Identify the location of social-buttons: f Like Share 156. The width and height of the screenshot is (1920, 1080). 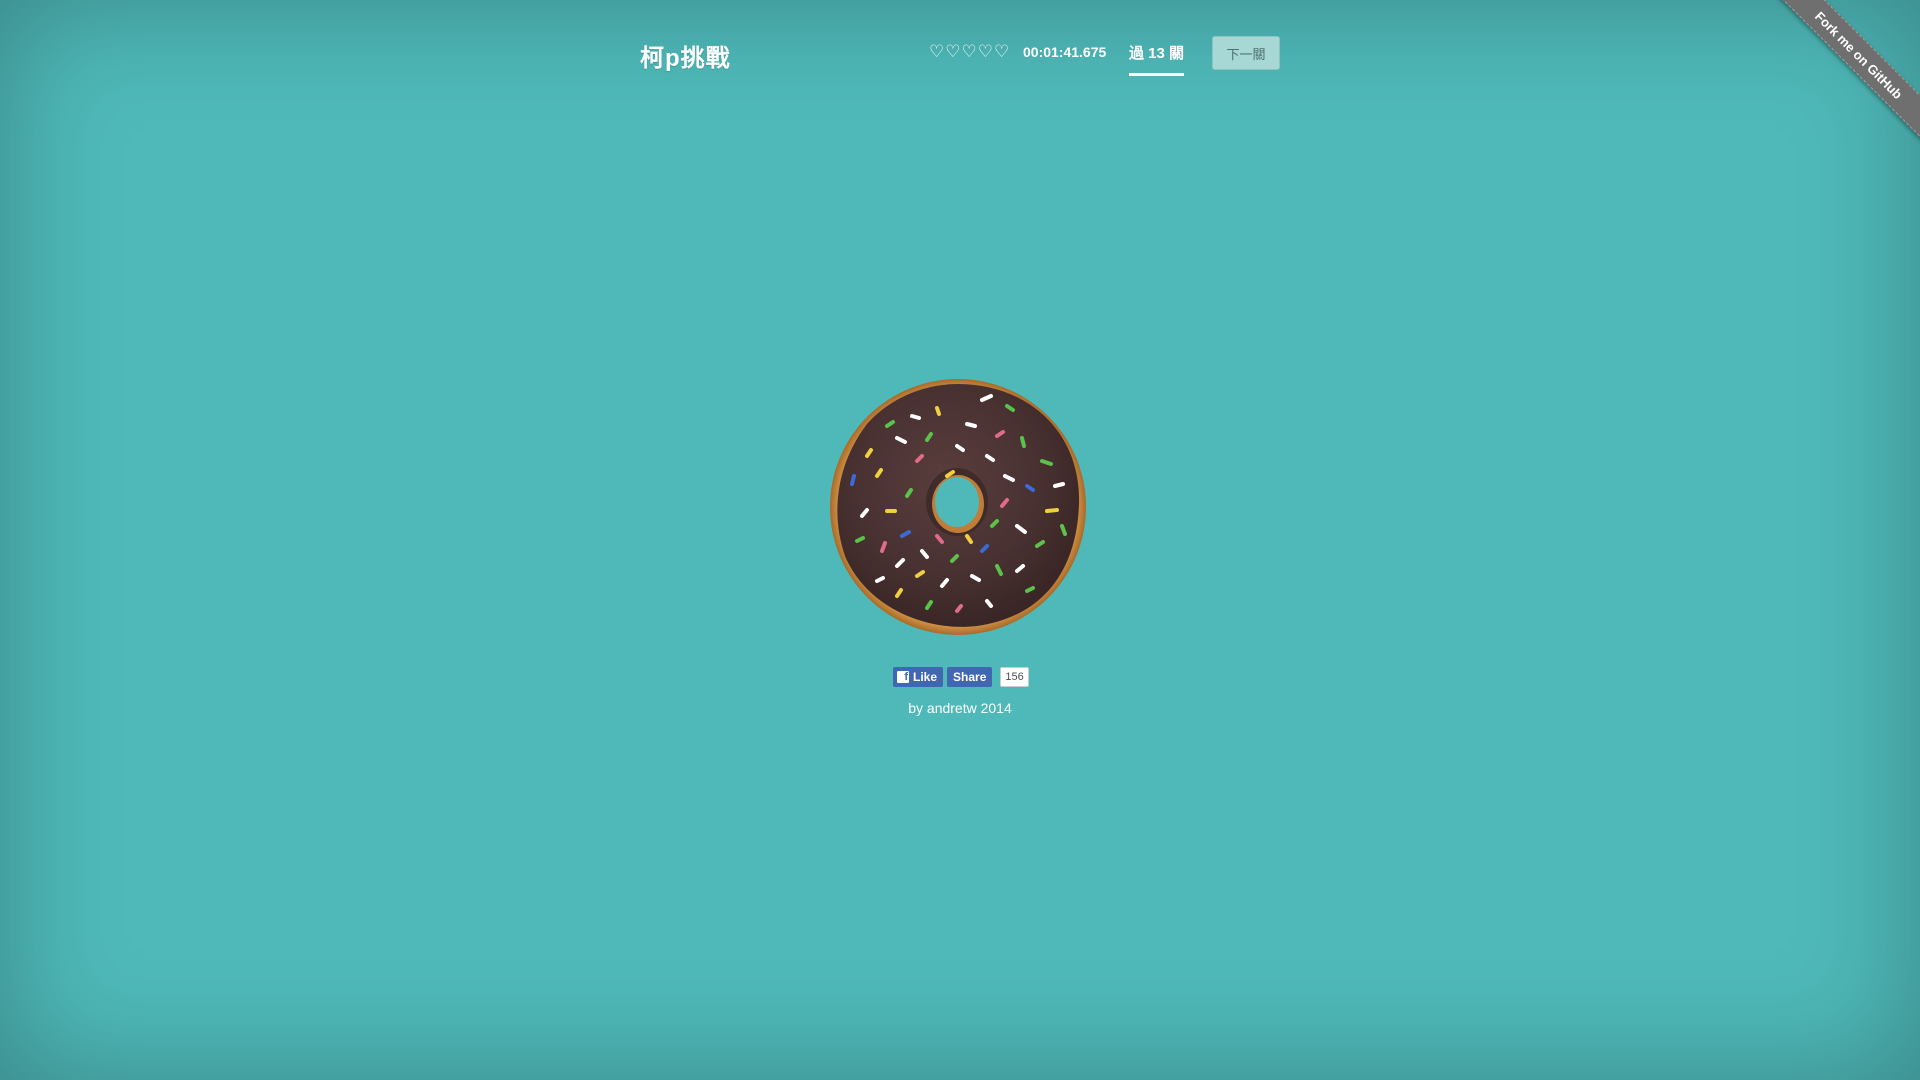
(961, 677).